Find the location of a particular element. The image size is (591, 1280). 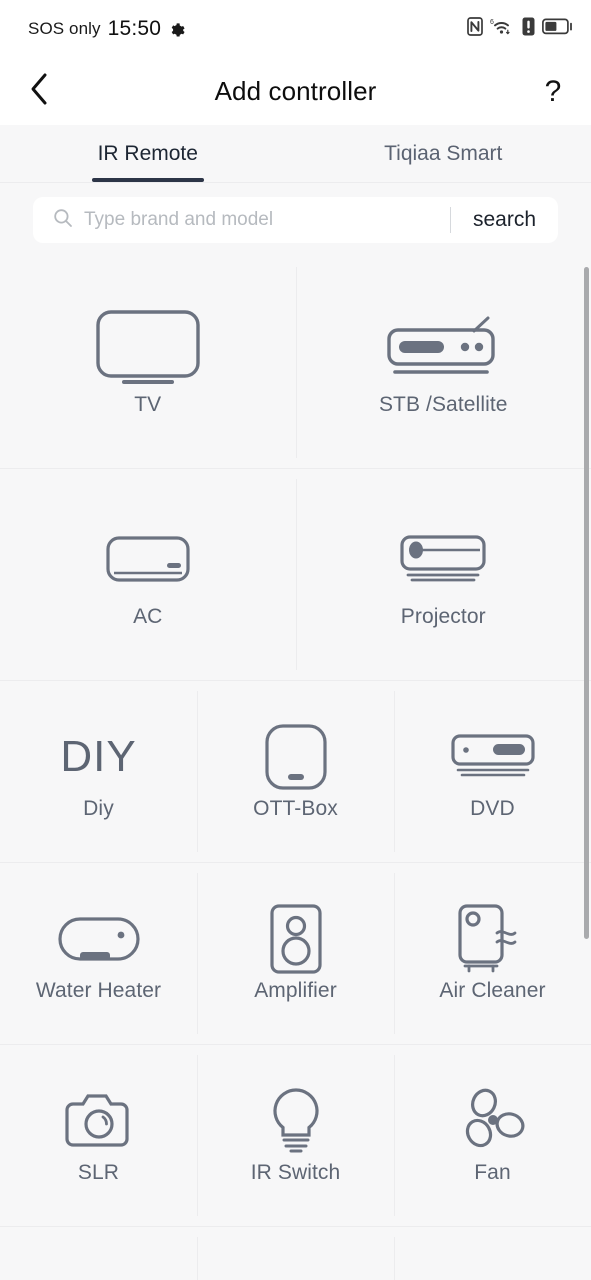

back-button is located at coordinates (39, 92).